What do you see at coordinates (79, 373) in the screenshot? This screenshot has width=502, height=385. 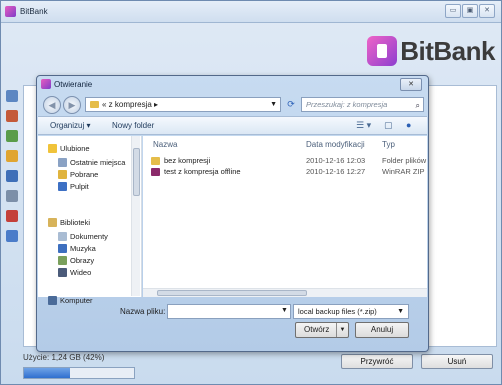 I see `usage-progress-bar` at bounding box center [79, 373].